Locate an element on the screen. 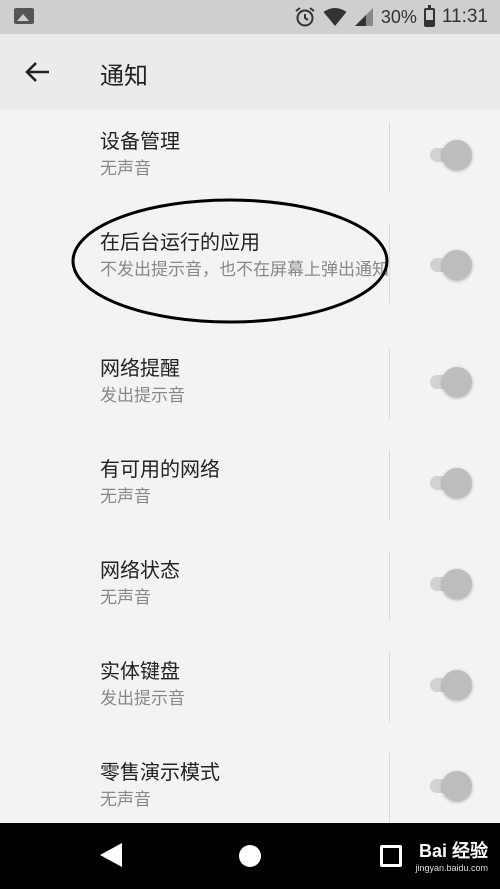 This screenshot has height=889, width=500. page-title: 通知 is located at coordinates (124, 76).